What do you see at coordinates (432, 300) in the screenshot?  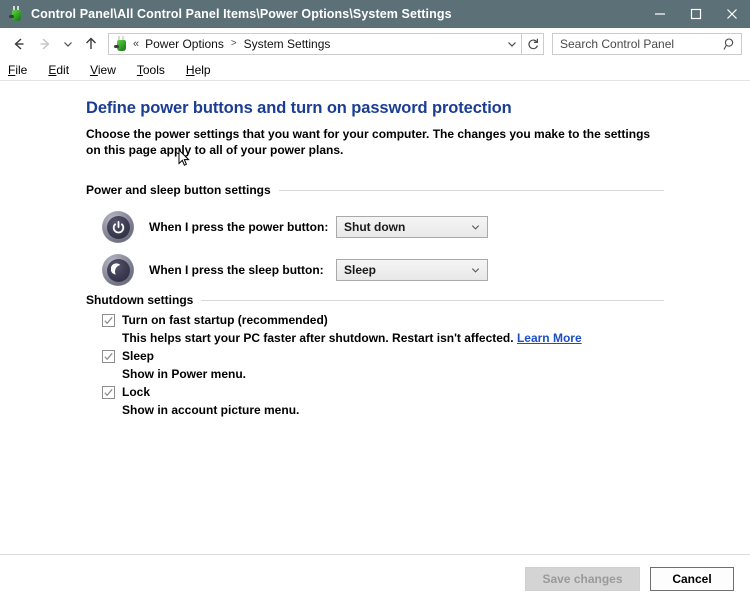 I see `section-shutdown-rule` at bounding box center [432, 300].